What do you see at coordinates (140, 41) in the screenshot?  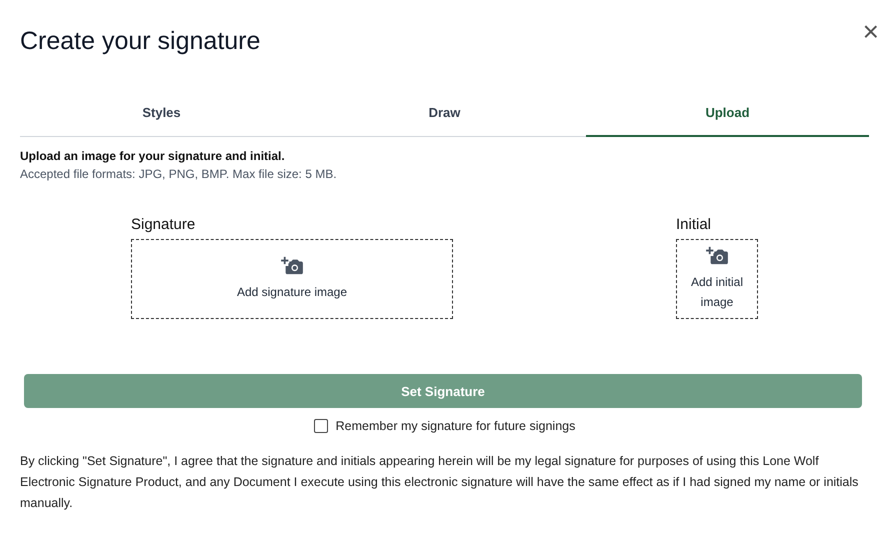 I see `dialog-title: Create your signature` at bounding box center [140, 41].